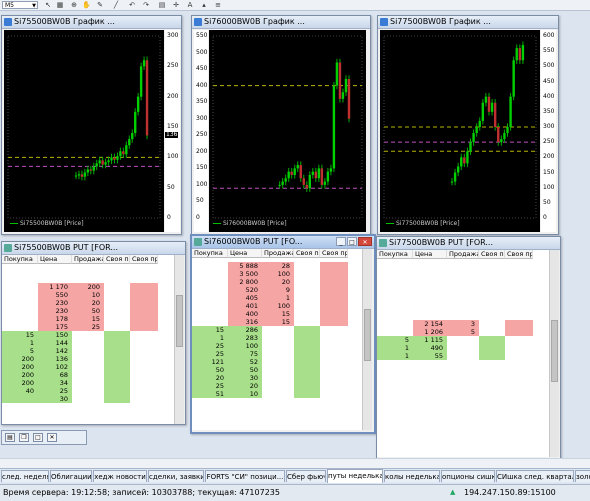 This screenshot has height=501, width=590. Describe the element at coordinates (243, 290) in the screenshot. I see `price-cell: 520` at that location.